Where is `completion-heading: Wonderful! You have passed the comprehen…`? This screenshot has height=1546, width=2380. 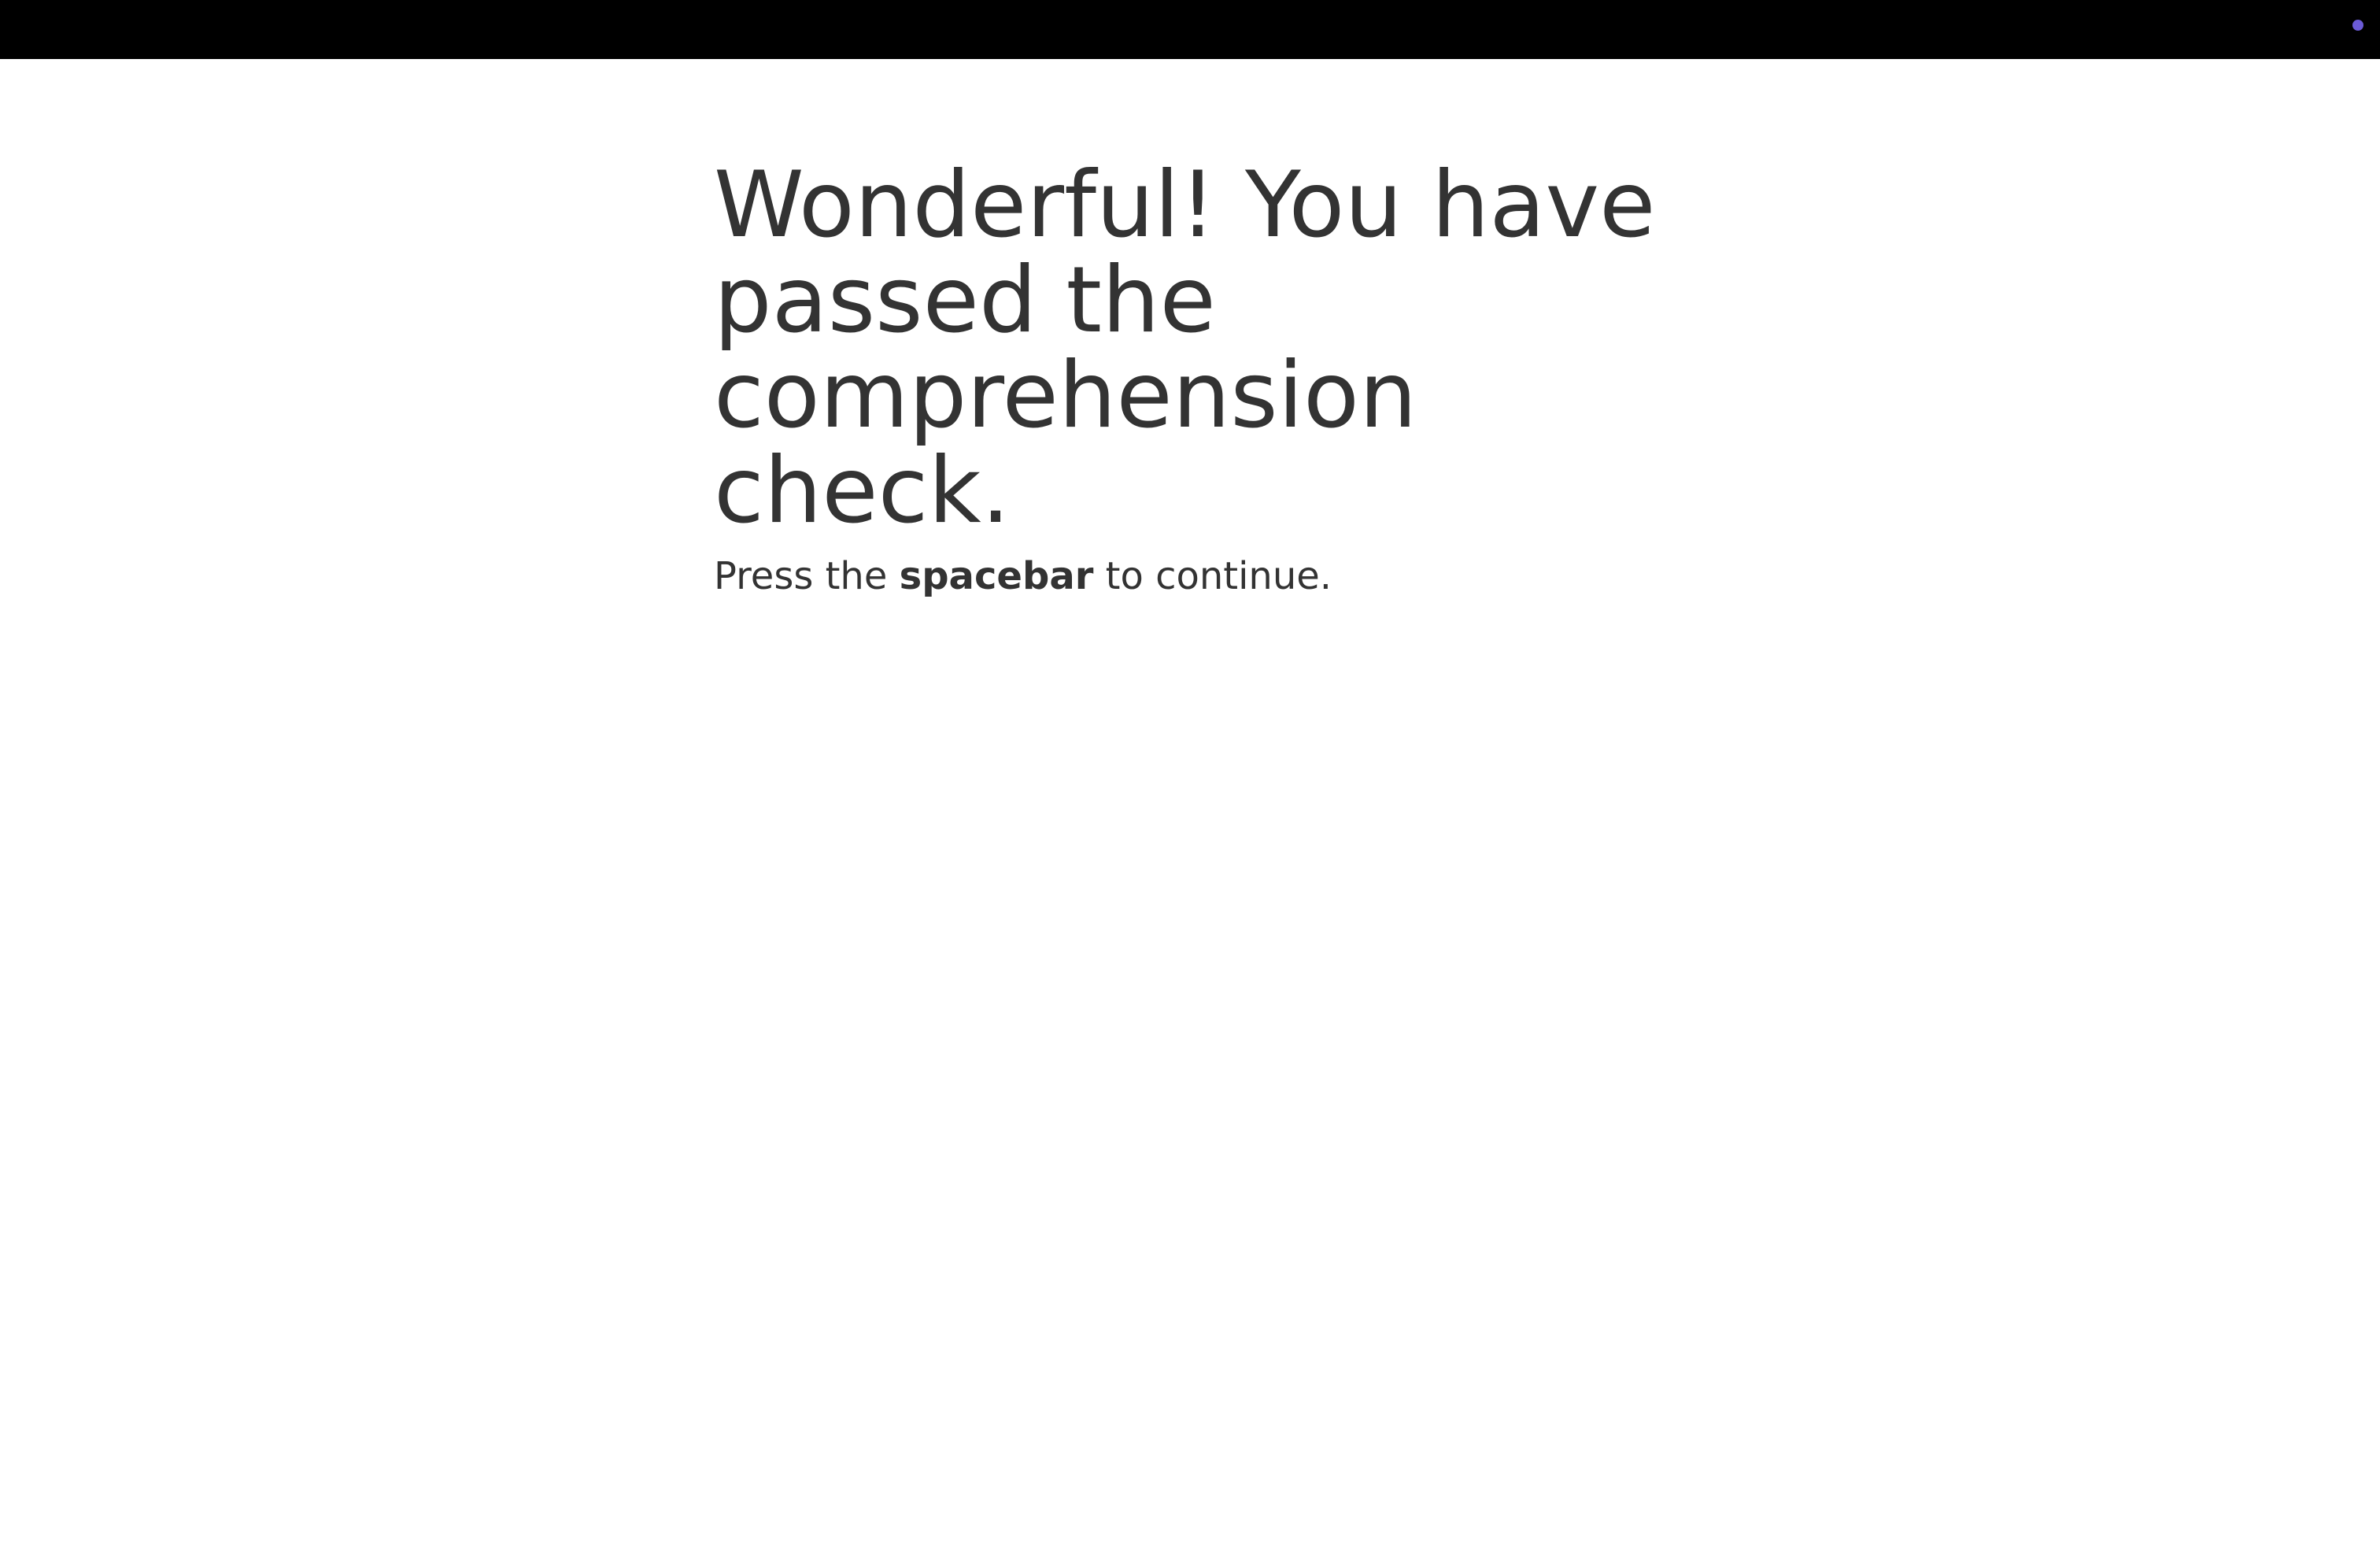 completion-heading: Wonderful! You have passed the comprehen… is located at coordinates (1185, 348).